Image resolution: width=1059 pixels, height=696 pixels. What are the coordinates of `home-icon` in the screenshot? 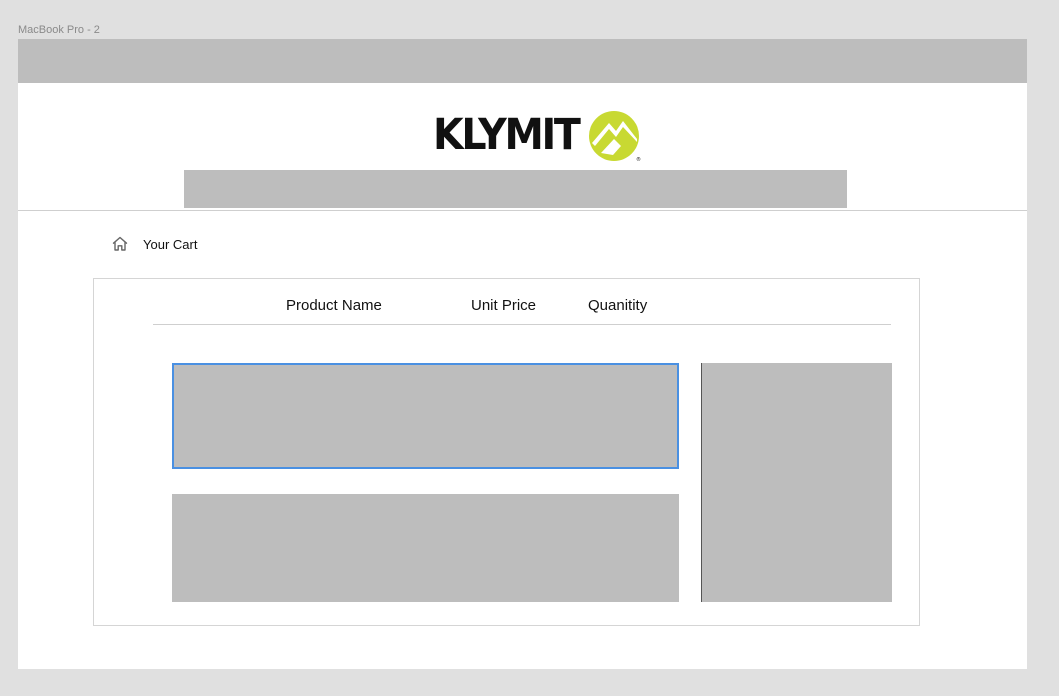 It's located at (120, 244).